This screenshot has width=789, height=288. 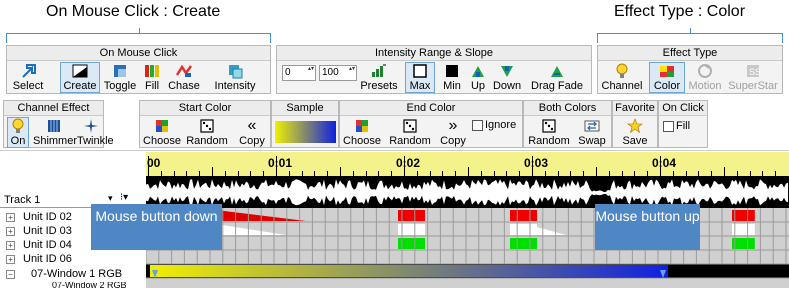 What do you see at coordinates (690, 53) in the screenshot?
I see `effect-type-title: Effect Type` at bounding box center [690, 53].